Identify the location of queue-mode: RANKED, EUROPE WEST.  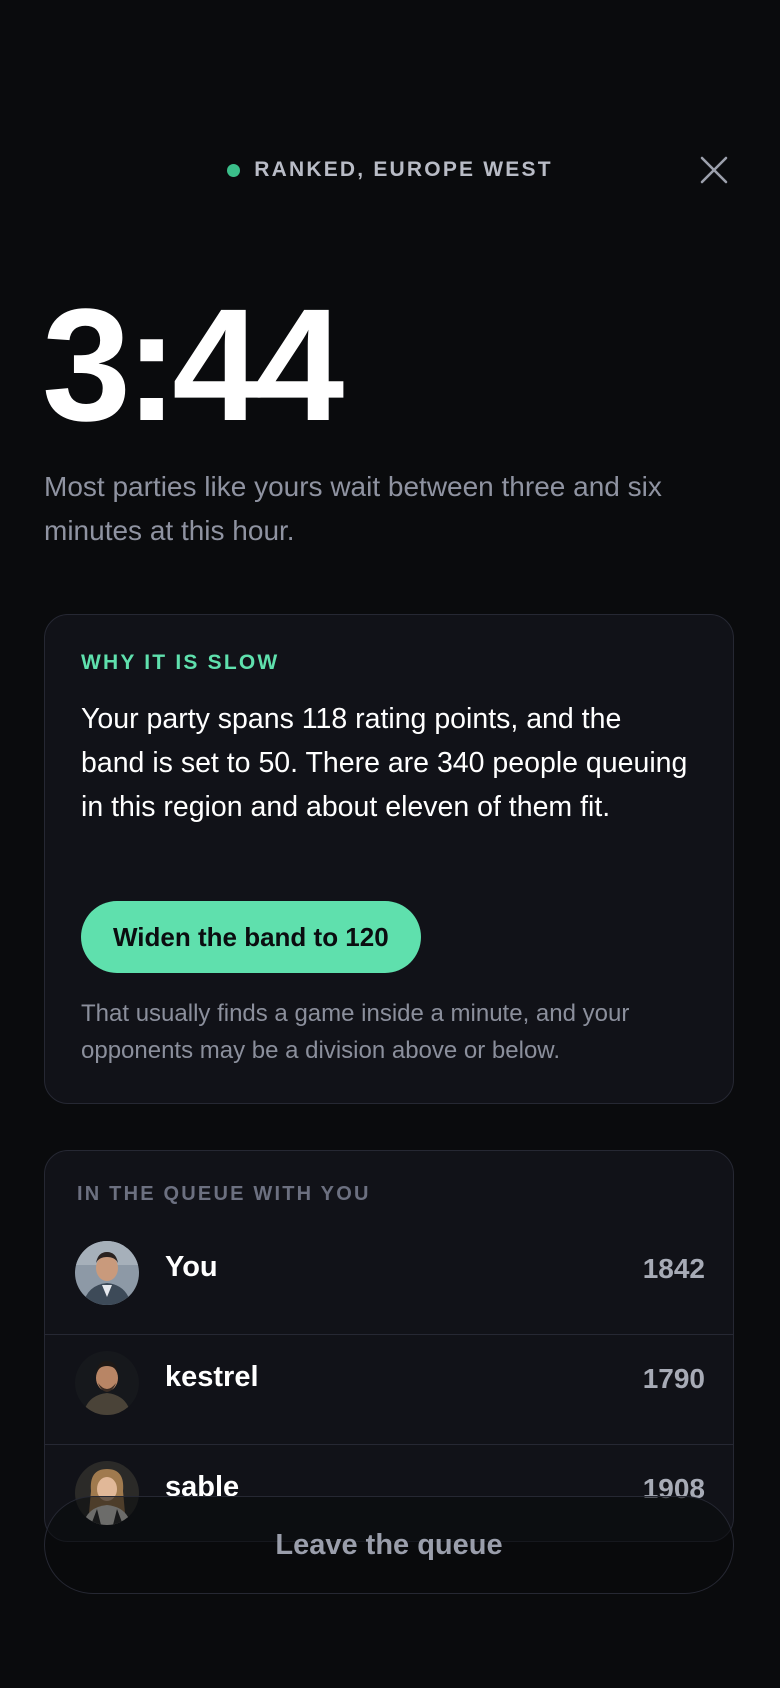
(390, 170).